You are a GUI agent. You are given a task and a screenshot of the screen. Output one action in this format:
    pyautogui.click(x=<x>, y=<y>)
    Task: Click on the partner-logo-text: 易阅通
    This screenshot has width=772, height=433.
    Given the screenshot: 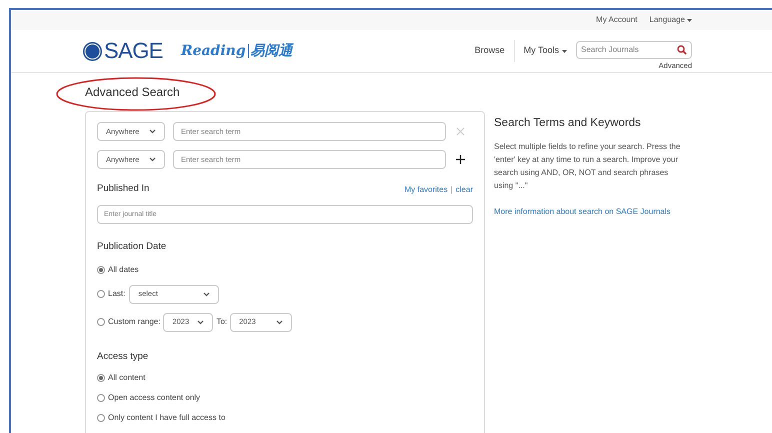 What is the action you would take?
    pyautogui.click(x=271, y=51)
    